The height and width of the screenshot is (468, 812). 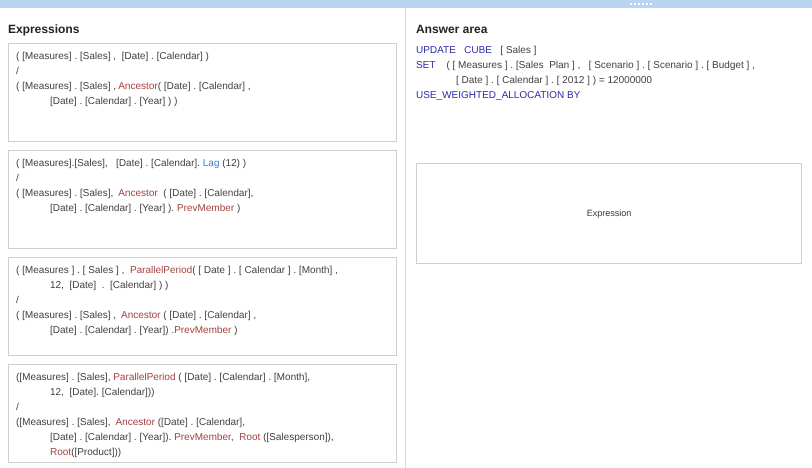 I want to click on code-line: [Date] . [Calendar] . [Year] ). PrevMember ), so click(x=144, y=209).